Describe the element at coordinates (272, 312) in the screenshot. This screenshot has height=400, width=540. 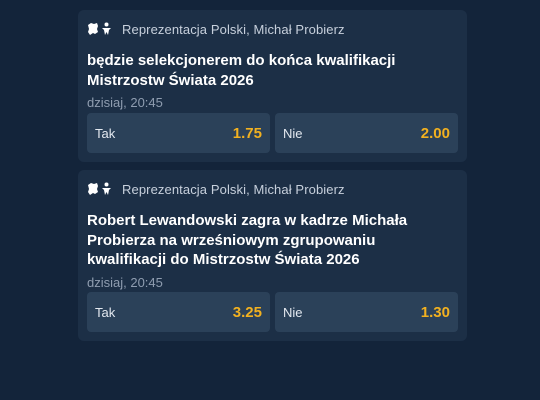
I see `odds-row: Tak 3.25 Nie 1.30` at that location.